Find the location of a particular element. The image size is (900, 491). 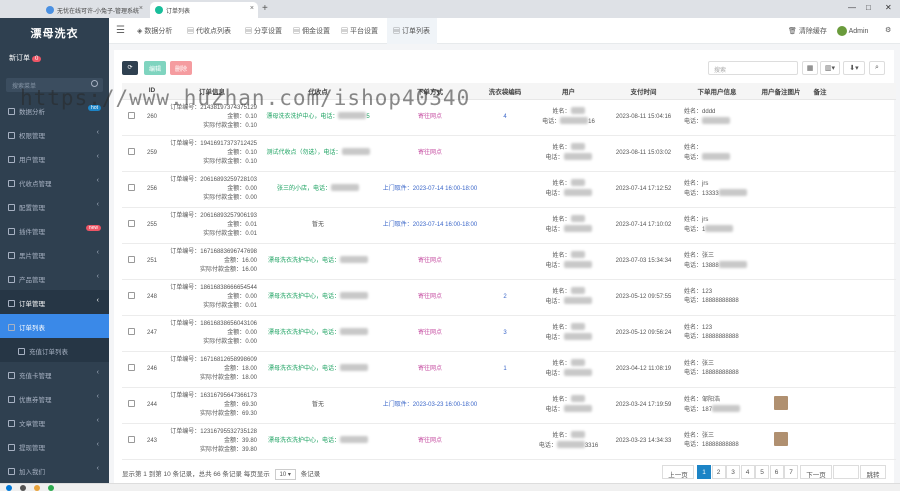

edit-button: 编辑 is located at coordinates (155, 68).